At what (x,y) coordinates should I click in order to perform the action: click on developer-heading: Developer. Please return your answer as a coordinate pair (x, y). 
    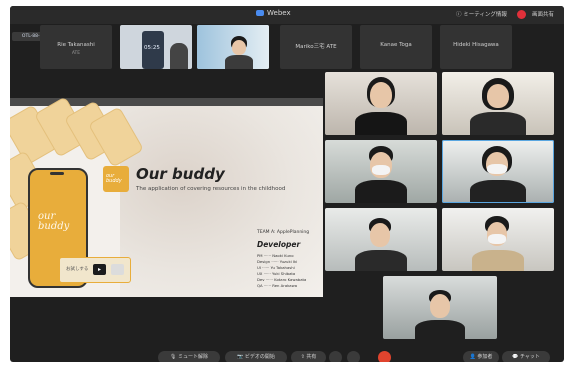
    Looking at the image, I should click on (279, 244).